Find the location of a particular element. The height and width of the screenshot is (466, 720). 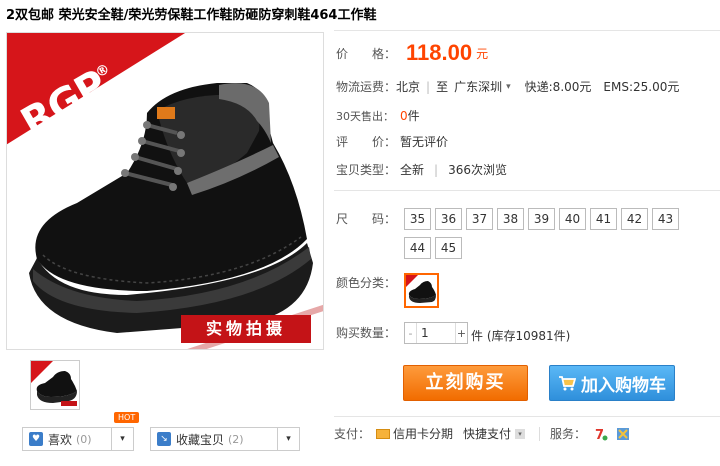

shipping-from: 北京 is located at coordinates (408, 87).